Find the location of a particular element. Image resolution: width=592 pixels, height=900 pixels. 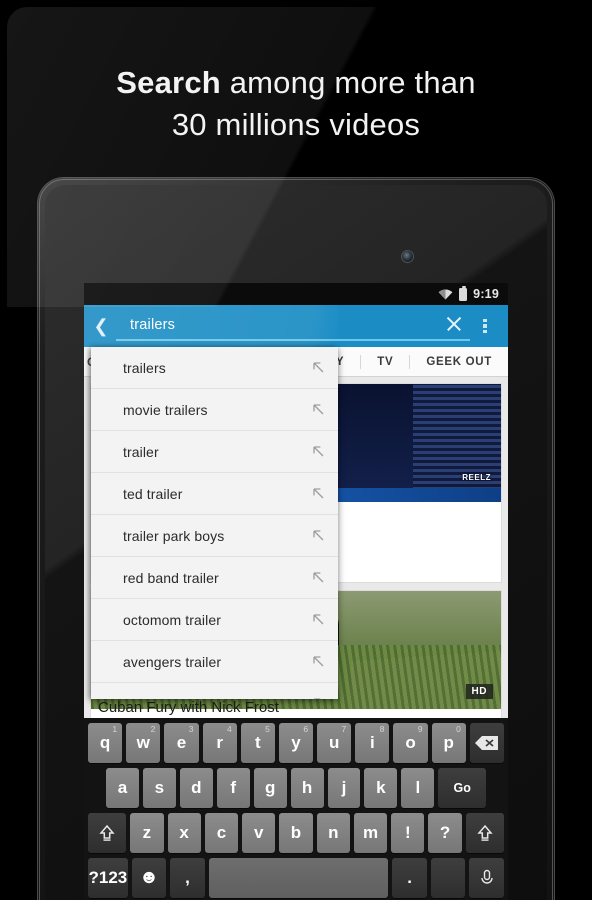

key-question: ? is located at coordinates (445, 833).